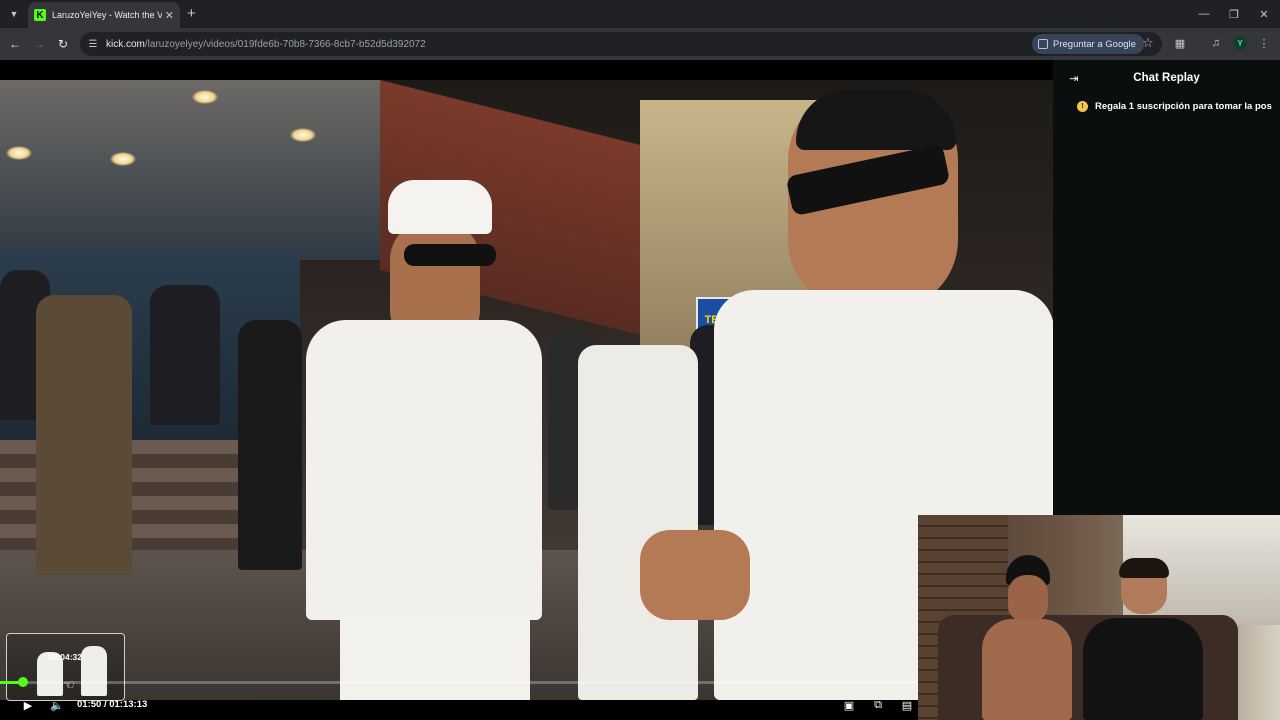 The height and width of the screenshot is (720, 1280). What do you see at coordinates (1264, 14) in the screenshot?
I see `window-close-icon: ✕` at bounding box center [1264, 14].